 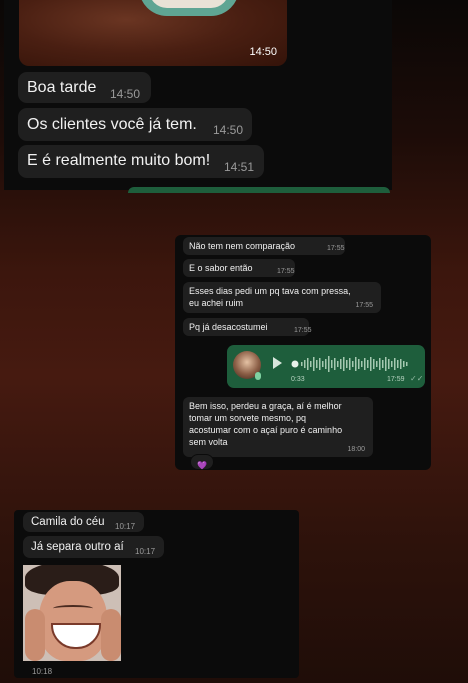 I want to click on message-text: Não tem nem comparação, so click(x=242, y=246).